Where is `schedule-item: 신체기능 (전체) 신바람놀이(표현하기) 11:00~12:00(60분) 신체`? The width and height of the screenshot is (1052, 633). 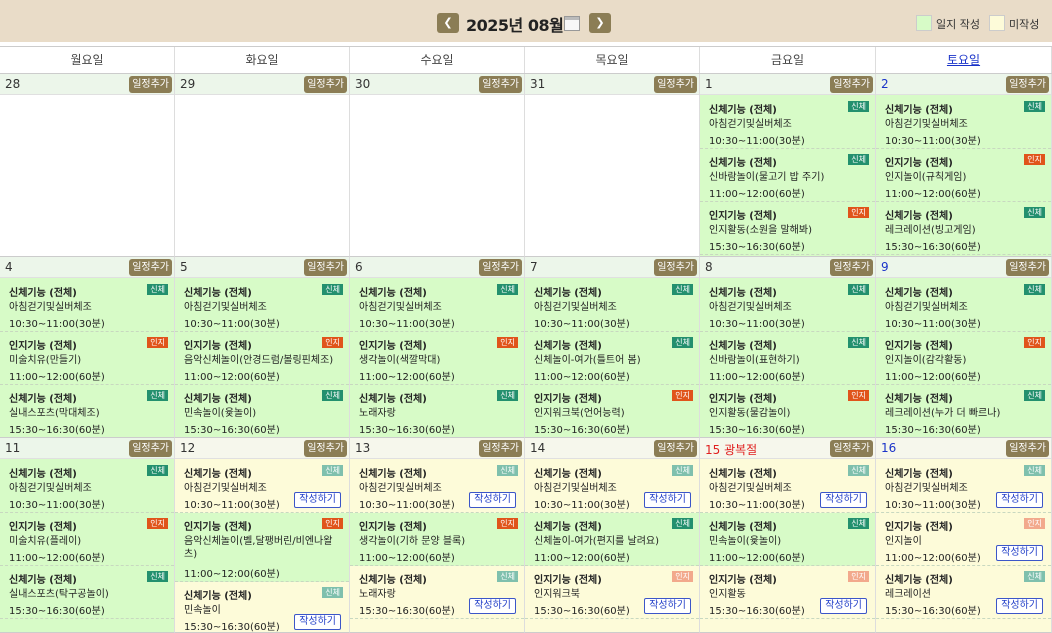
schedule-item: 신체기능 (전체) 신바람놀이(표현하기) 11:00~12:00(60분) 신체 is located at coordinates (787, 358).